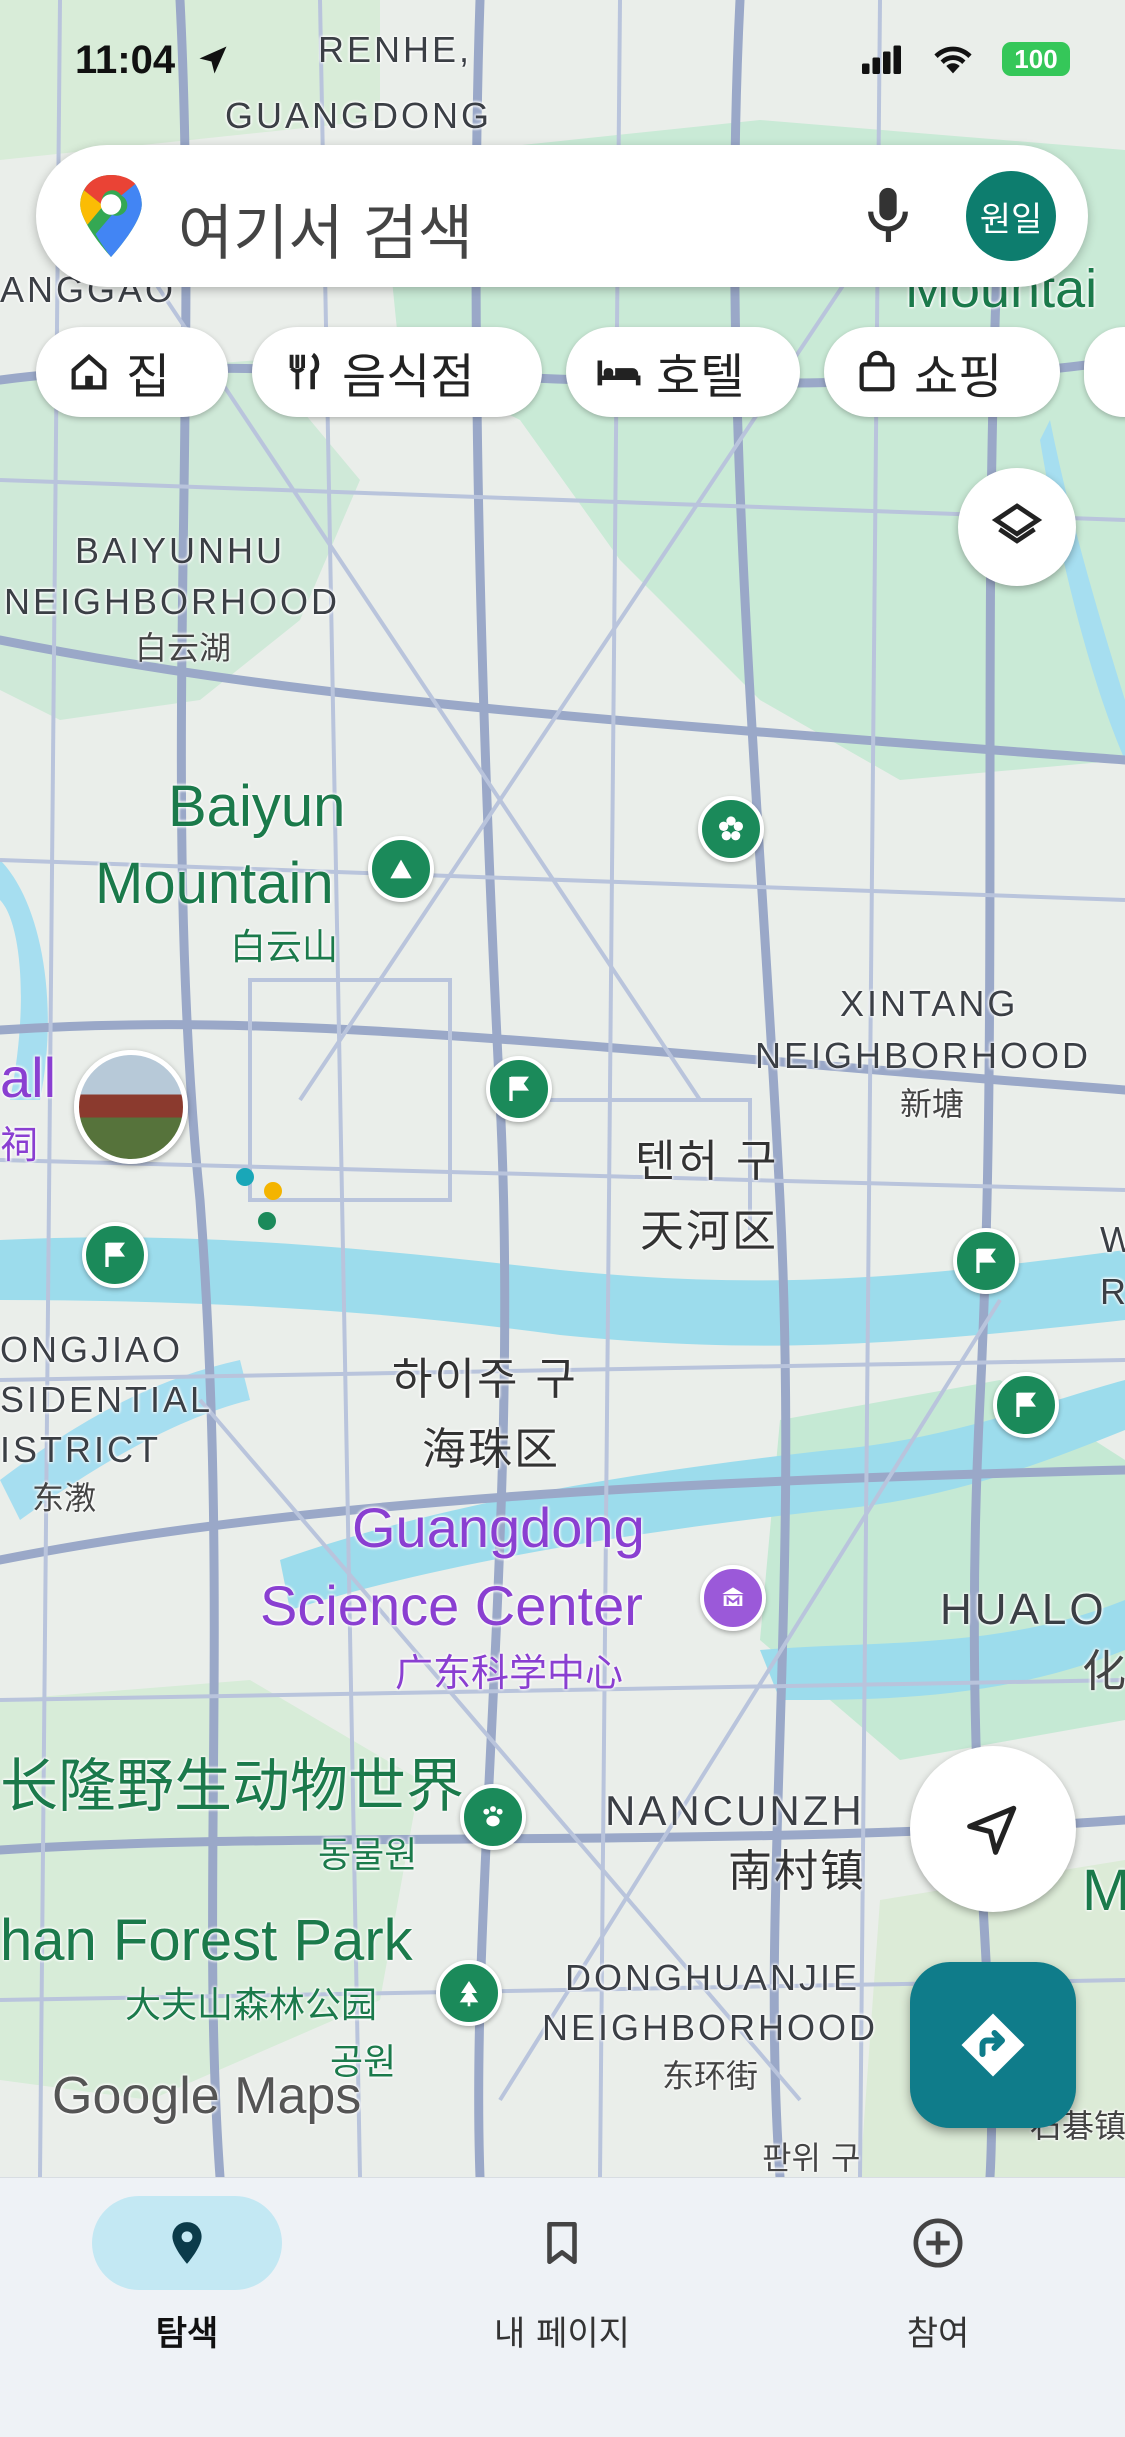  What do you see at coordinates (731, 829) in the screenshot?
I see `flower-pin-icon` at bounding box center [731, 829].